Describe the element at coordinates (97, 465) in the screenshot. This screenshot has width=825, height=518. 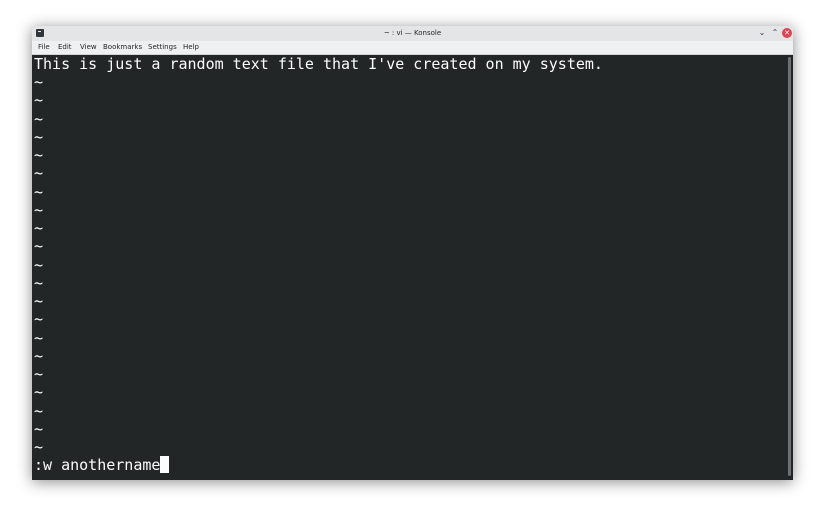
I see `command-text: :w anothername` at that location.